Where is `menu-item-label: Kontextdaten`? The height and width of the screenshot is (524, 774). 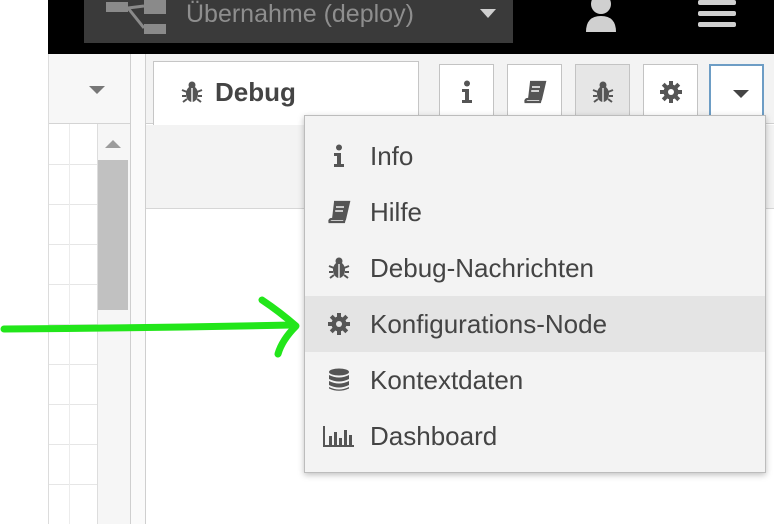
menu-item-label: Kontextdaten is located at coordinates (447, 380).